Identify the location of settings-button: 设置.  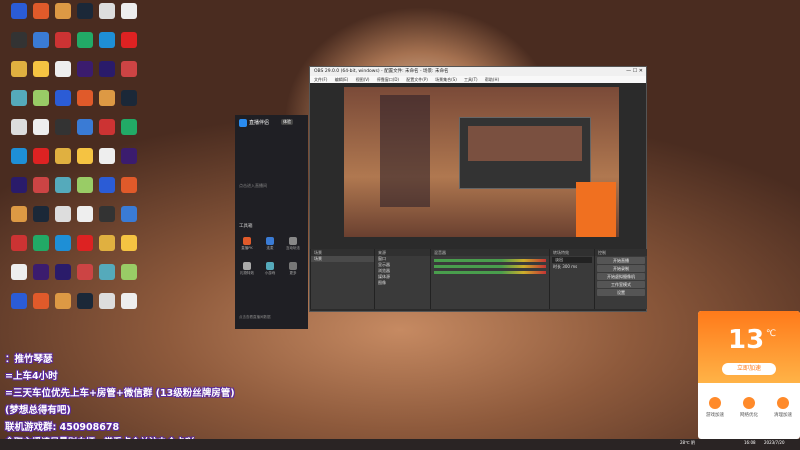
(621, 292).